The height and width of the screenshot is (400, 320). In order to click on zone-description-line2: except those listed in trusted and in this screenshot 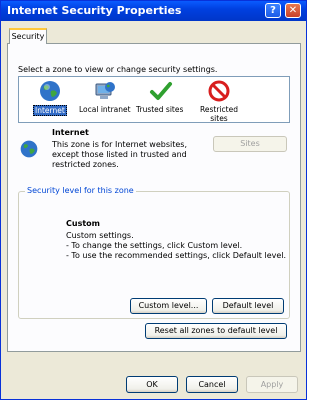, I will do `click(119, 154)`.